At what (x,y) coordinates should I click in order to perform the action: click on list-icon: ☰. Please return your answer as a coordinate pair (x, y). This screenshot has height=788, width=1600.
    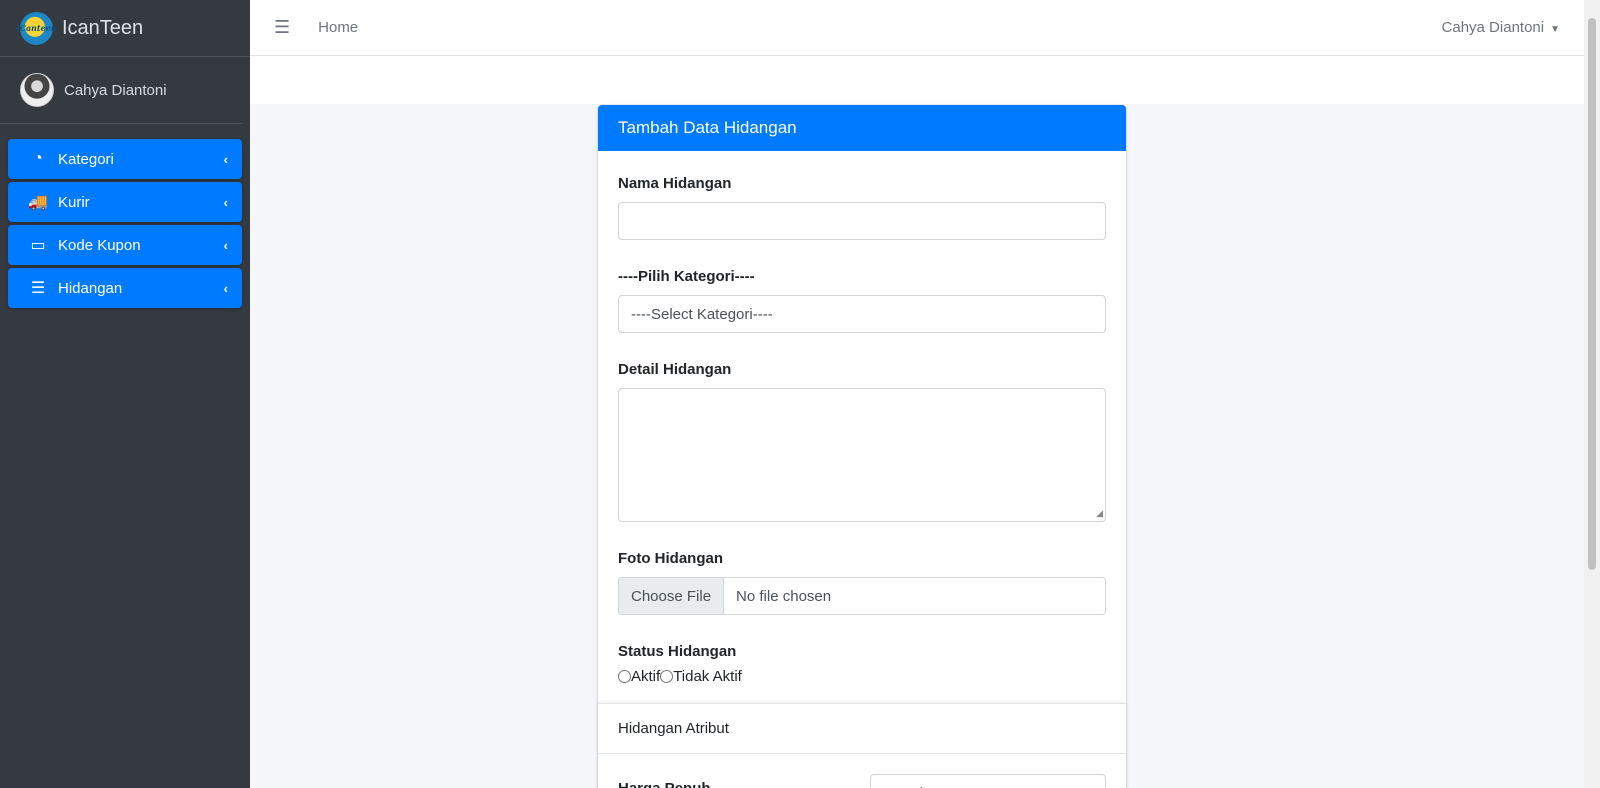
    Looking at the image, I should click on (38, 288).